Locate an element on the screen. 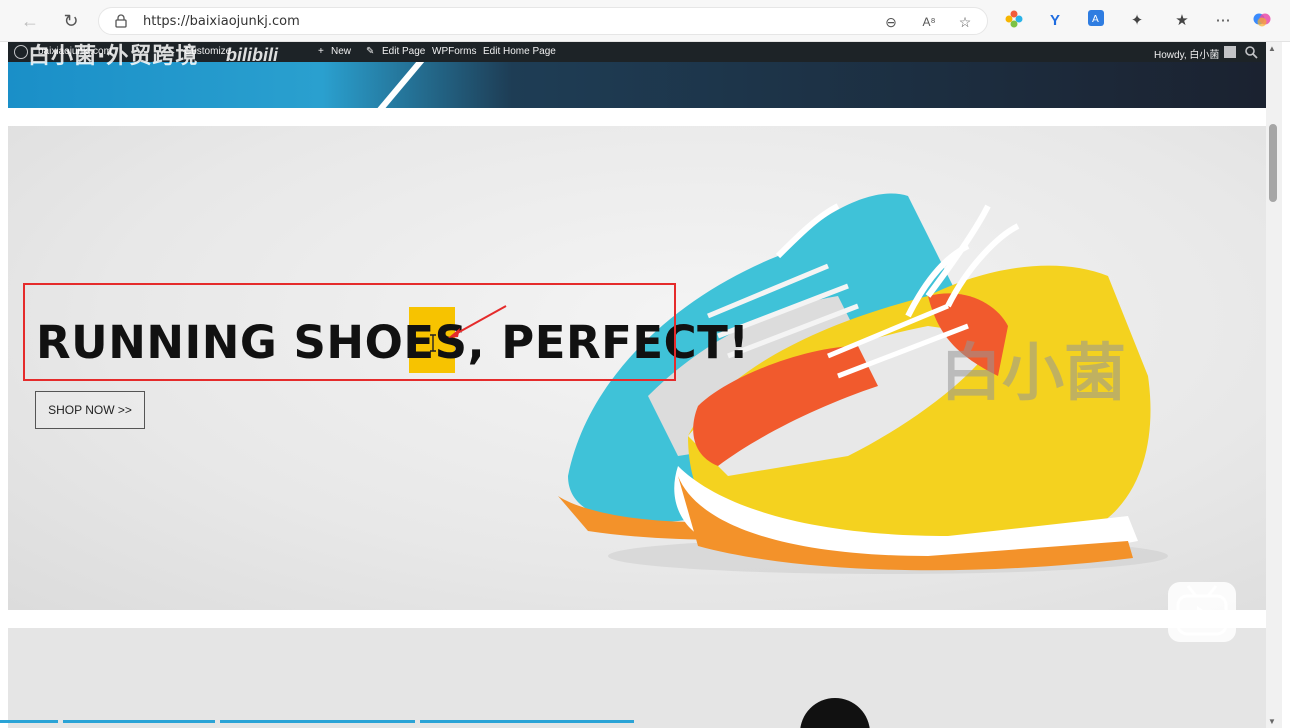  bilibili-tv-icon is located at coordinates (1202, 612).